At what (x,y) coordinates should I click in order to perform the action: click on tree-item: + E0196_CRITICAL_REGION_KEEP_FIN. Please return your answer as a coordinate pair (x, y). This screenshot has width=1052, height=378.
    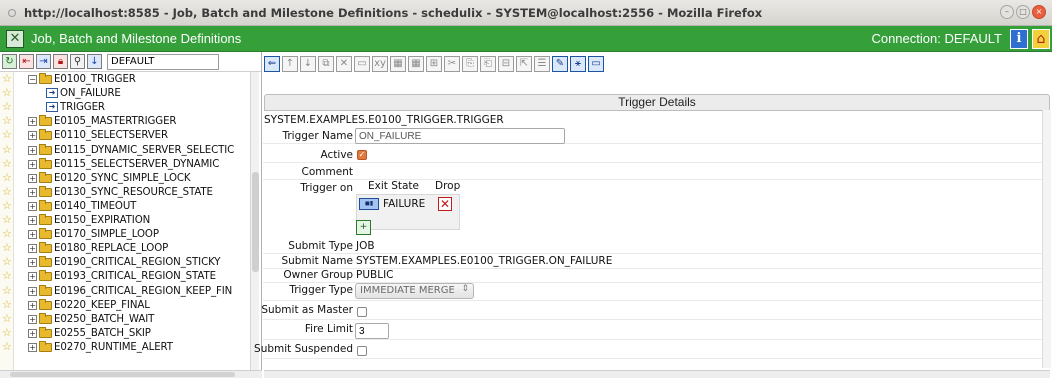
    Looking at the image, I should click on (123, 291).